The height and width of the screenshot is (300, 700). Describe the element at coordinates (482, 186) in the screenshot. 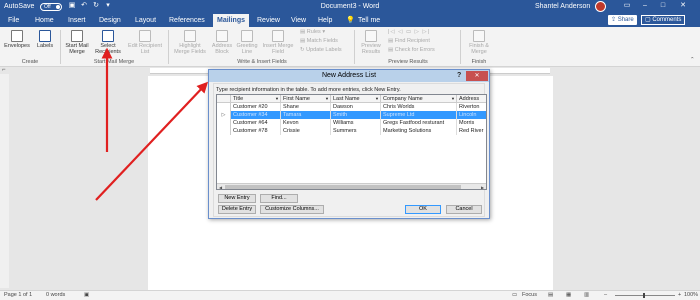

I see `scroll-right-icon: ▶` at that location.